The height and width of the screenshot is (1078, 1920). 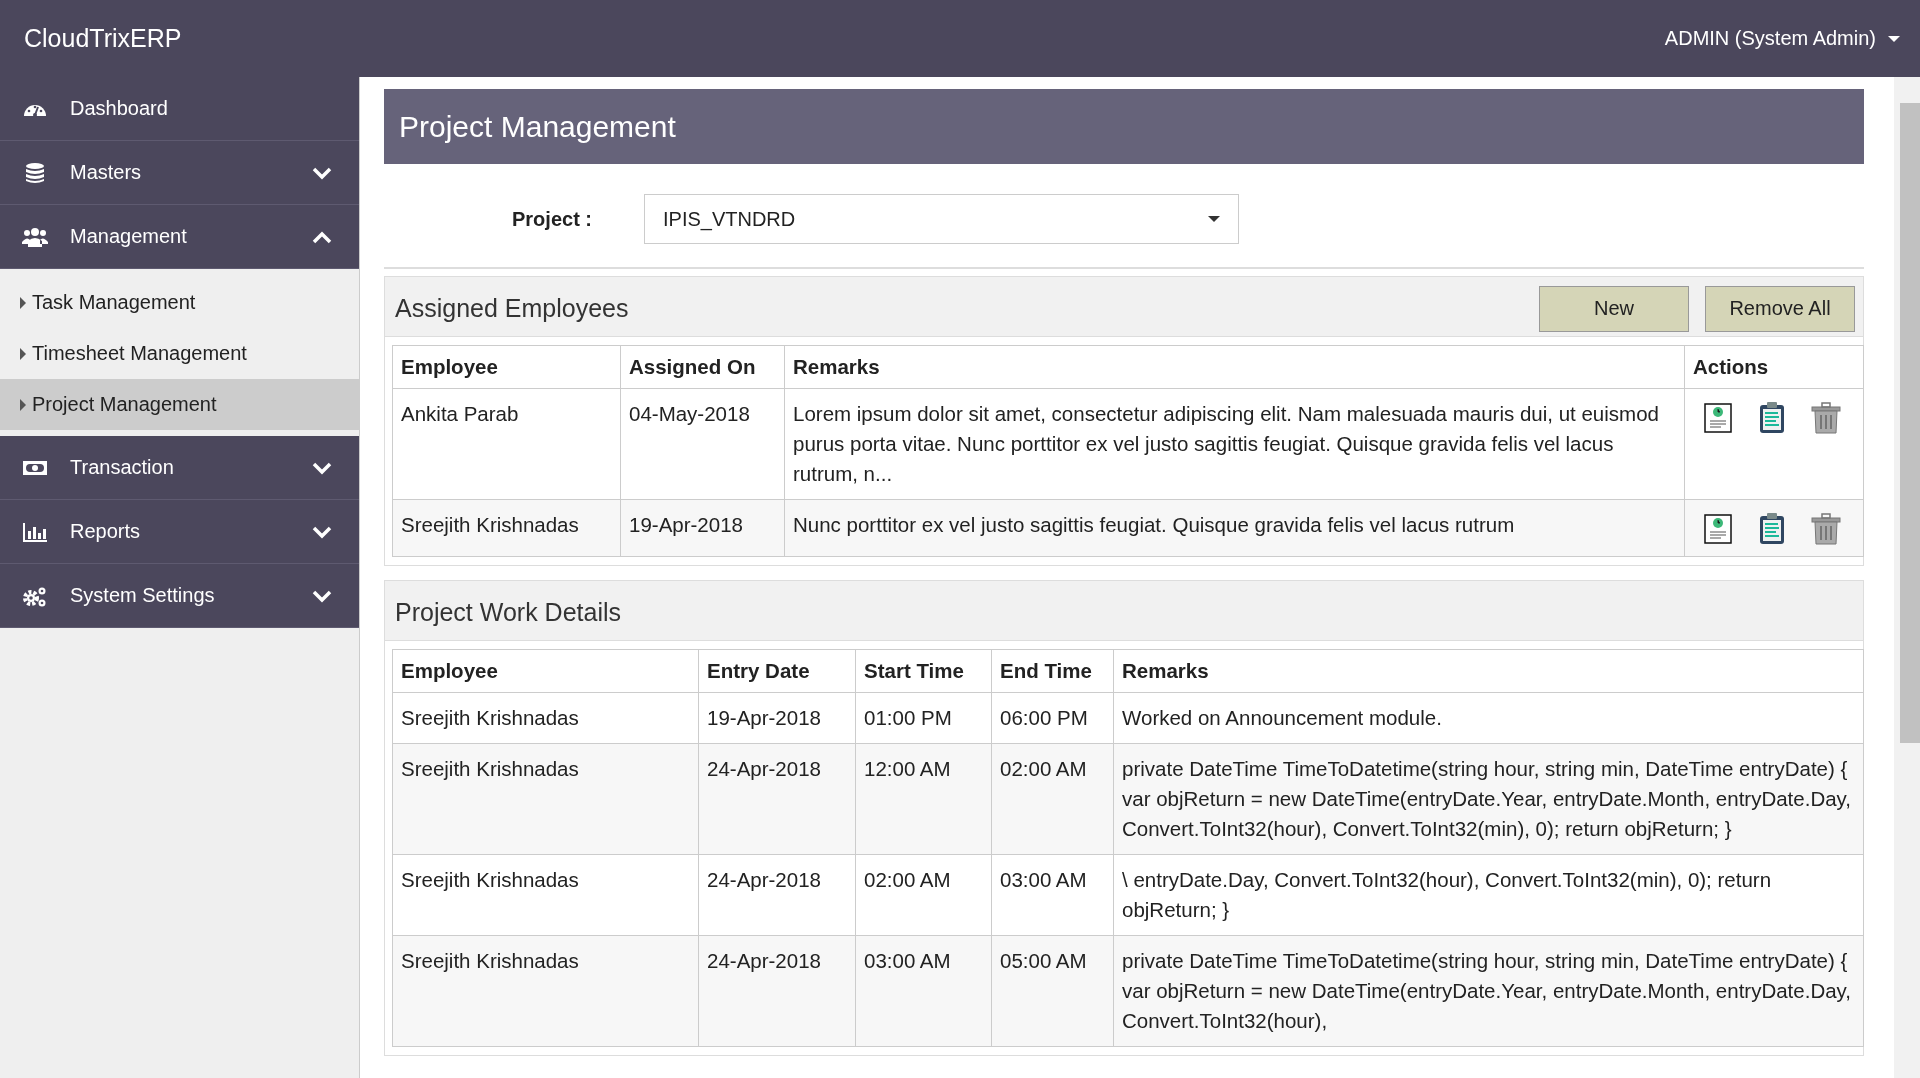 What do you see at coordinates (506, 444) in the screenshot?
I see `table-cell: Ankita Parab` at bounding box center [506, 444].